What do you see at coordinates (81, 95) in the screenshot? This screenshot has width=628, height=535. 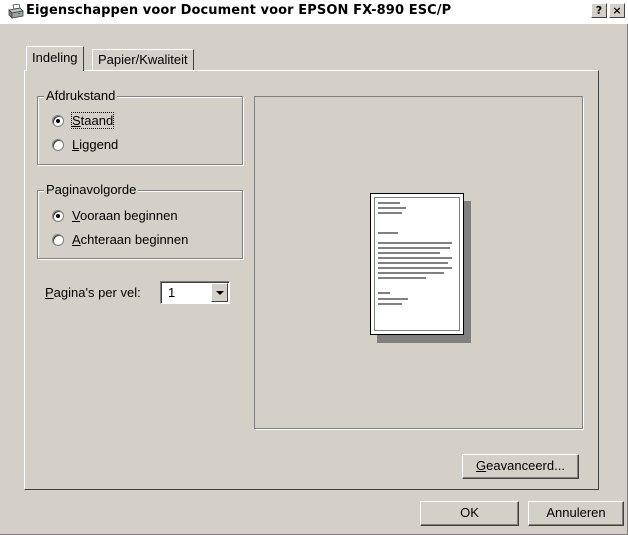 I see `orientation-group-title: Afdrukstand` at bounding box center [81, 95].